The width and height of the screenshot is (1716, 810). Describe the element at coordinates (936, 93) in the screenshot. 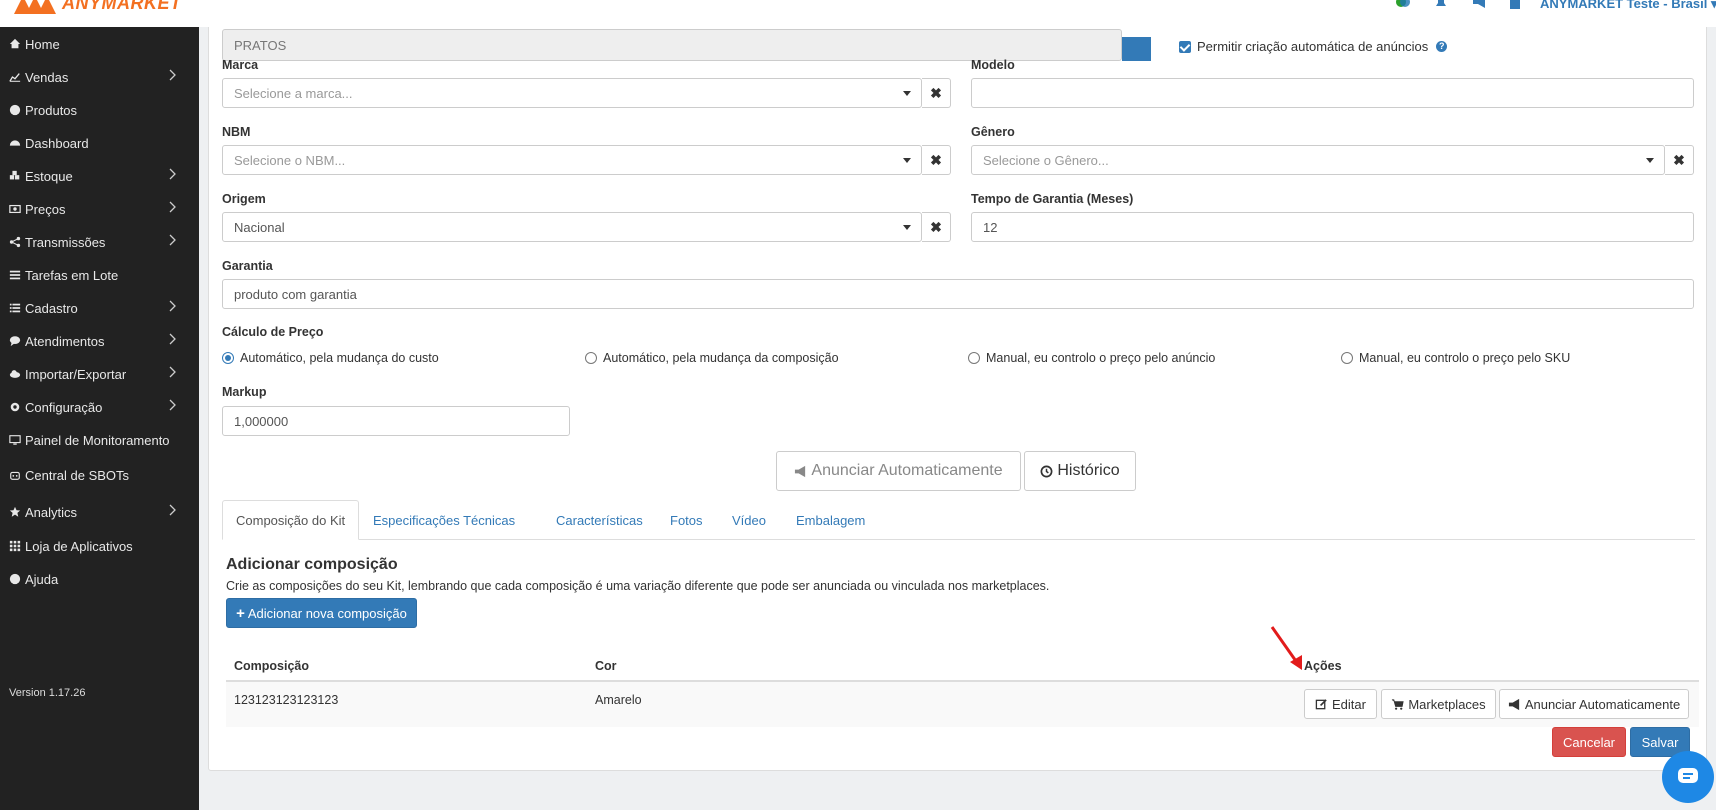

I see `marca-clear-button: ✖` at that location.